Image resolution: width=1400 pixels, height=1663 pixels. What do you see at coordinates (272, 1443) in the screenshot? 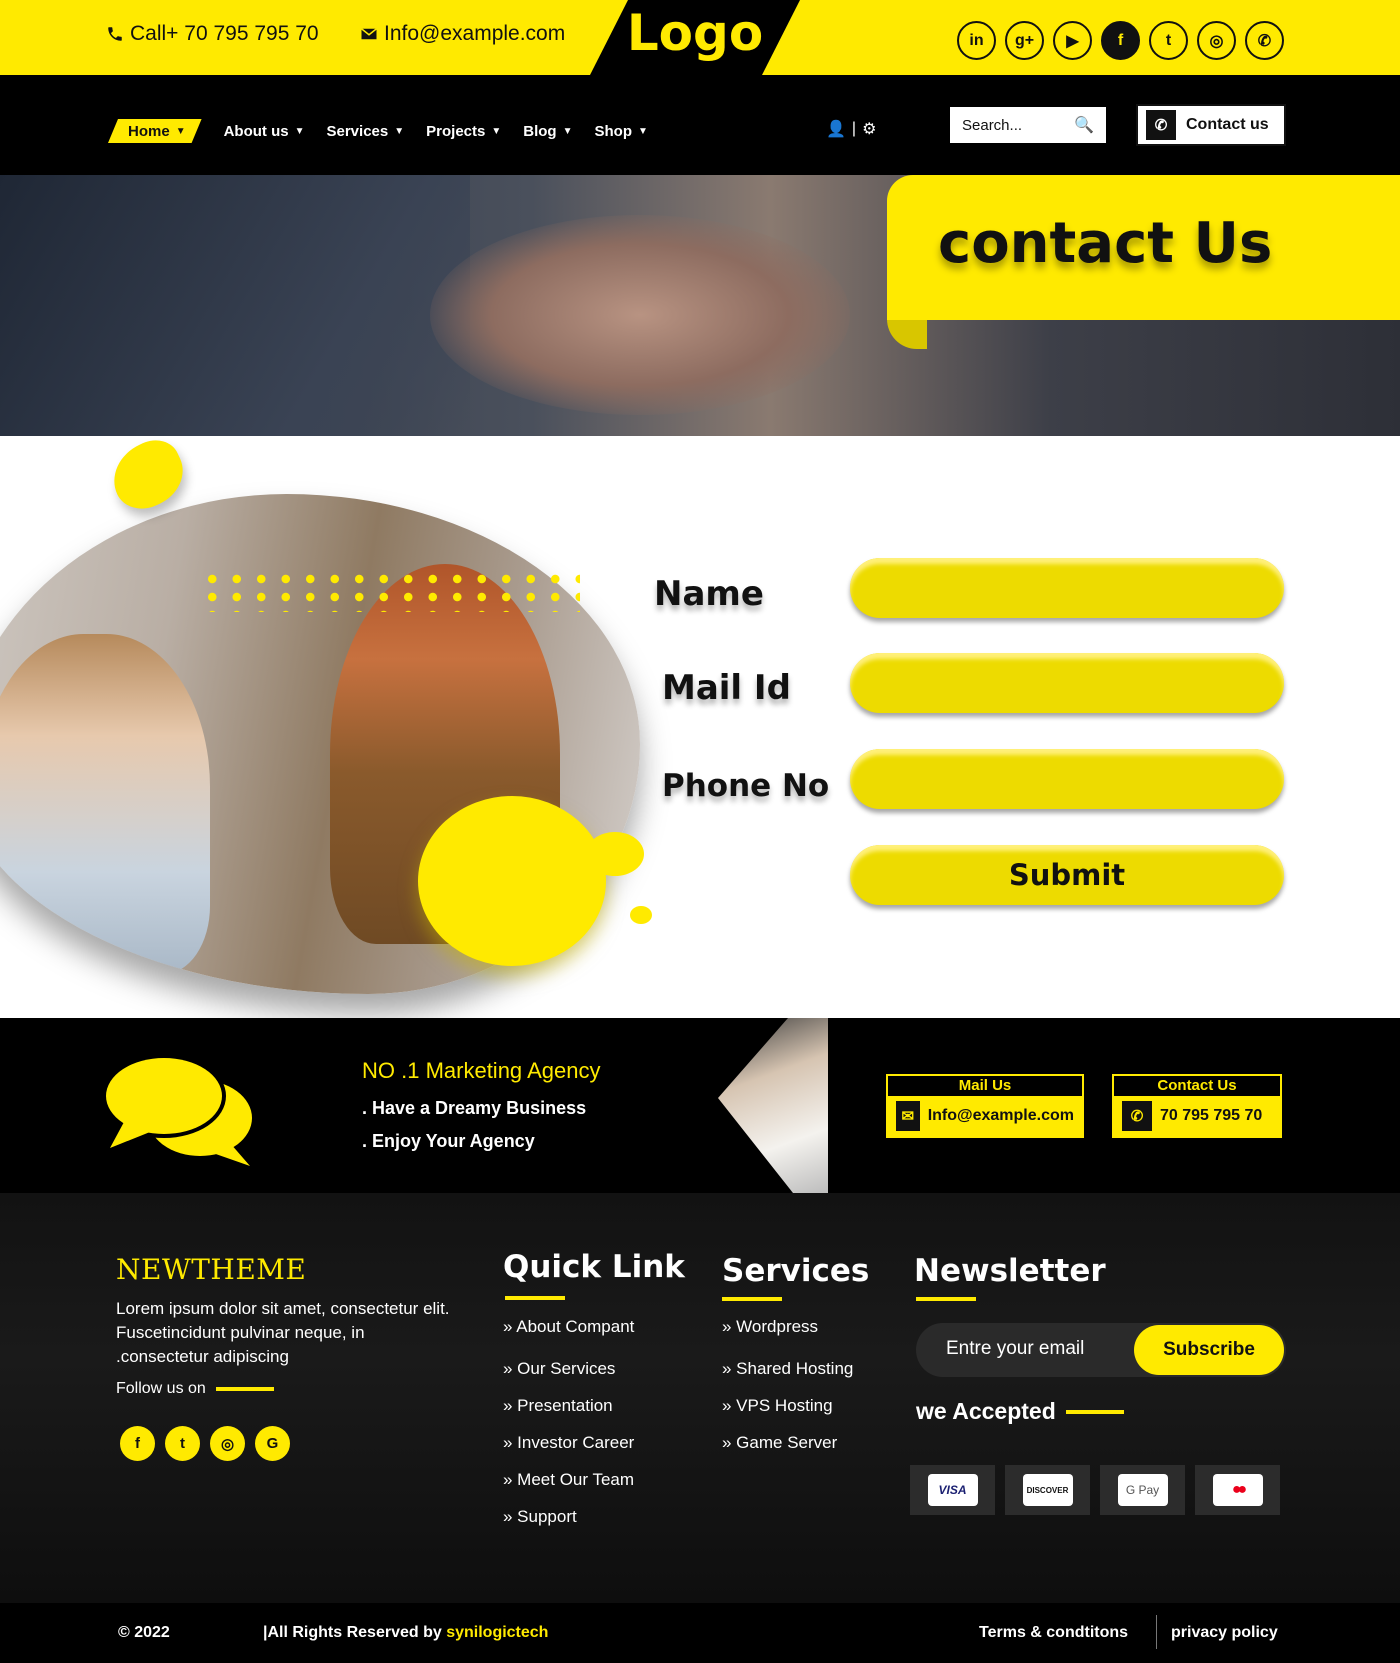
I see `google-icon: G` at bounding box center [272, 1443].